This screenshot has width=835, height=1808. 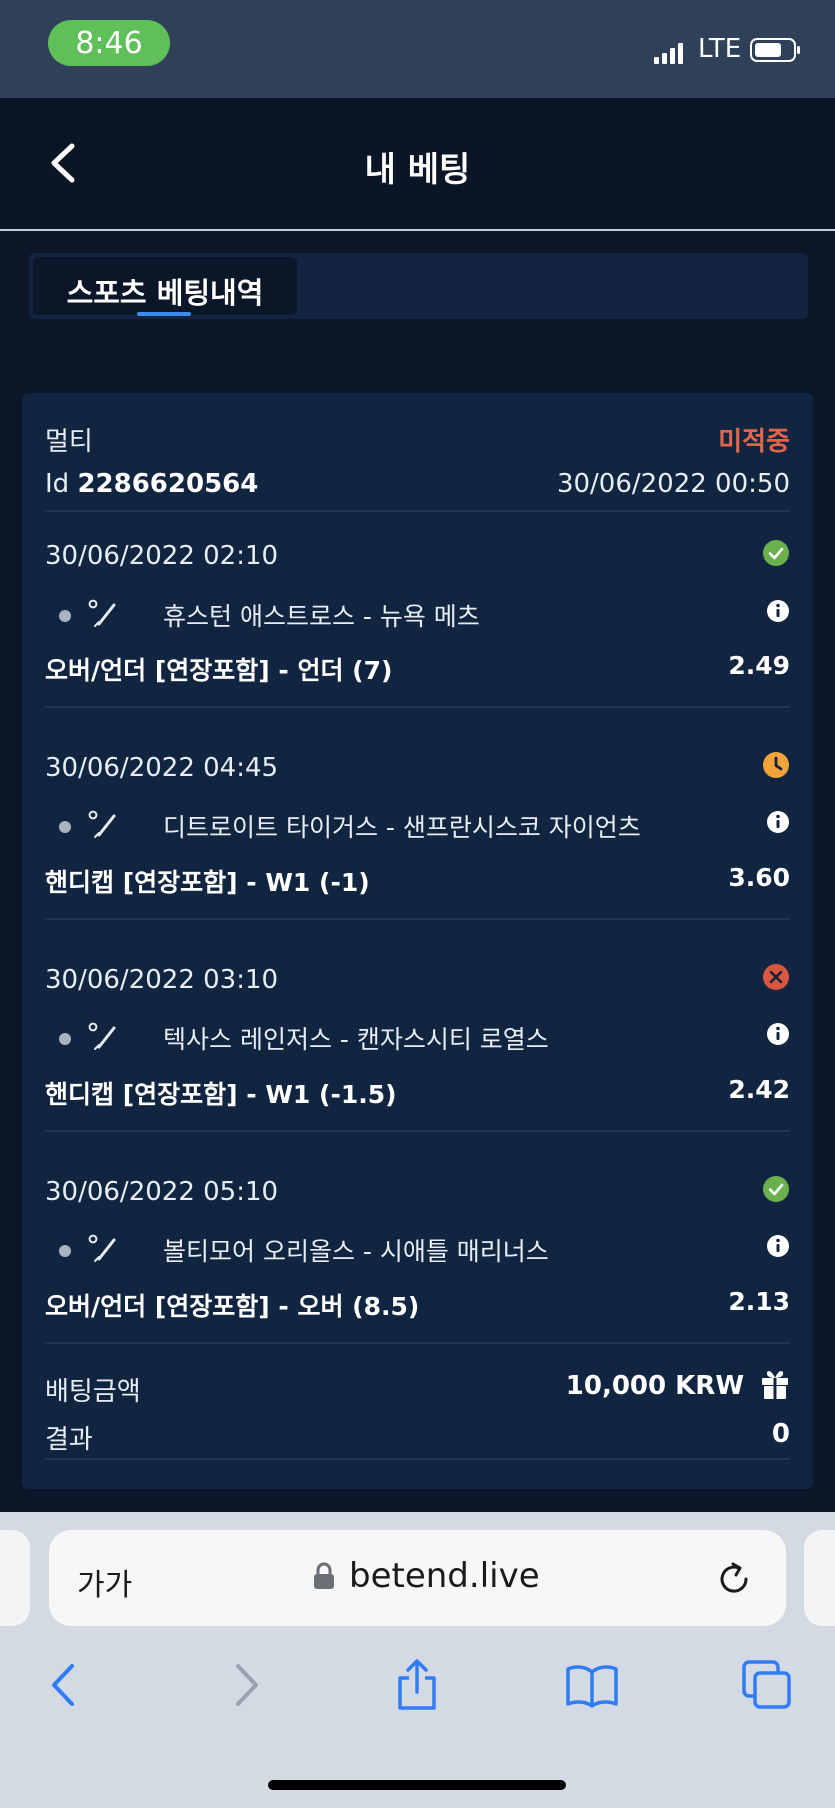 I want to click on bet-id-value: 2286620564, so click(x=168, y=484).